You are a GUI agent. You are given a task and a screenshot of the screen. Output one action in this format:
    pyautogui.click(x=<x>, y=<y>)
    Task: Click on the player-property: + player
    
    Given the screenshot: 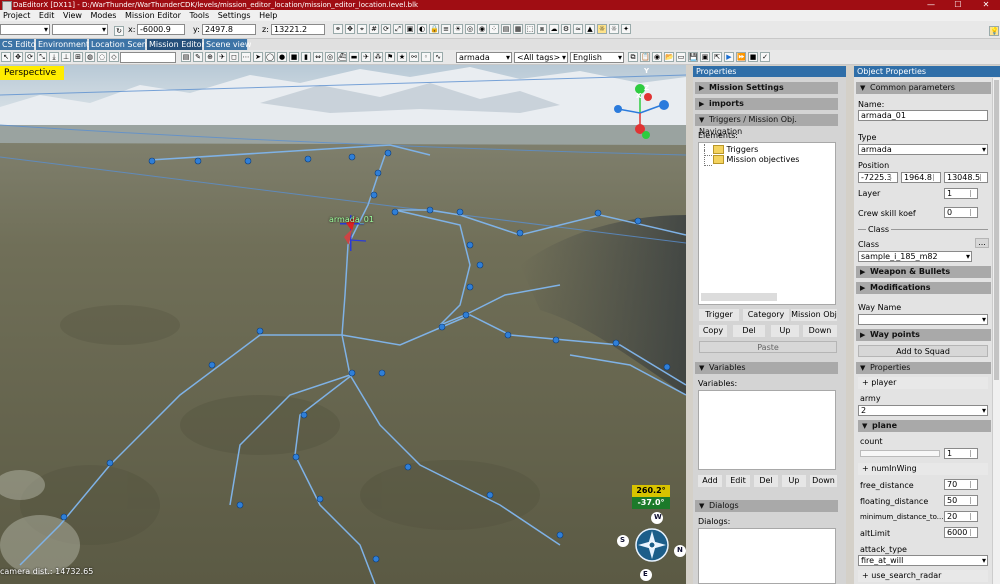 What is the action you would take?
    pyautogui.click(x=923, y=383)
    